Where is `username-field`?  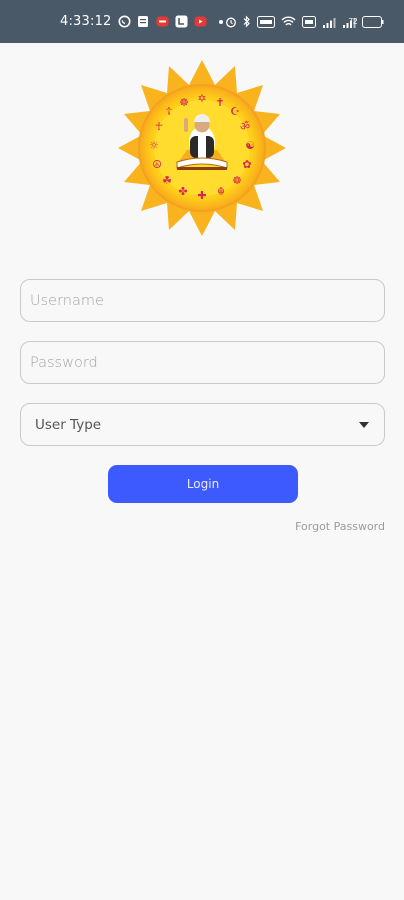
username-field is located at coordinates (202, 300).